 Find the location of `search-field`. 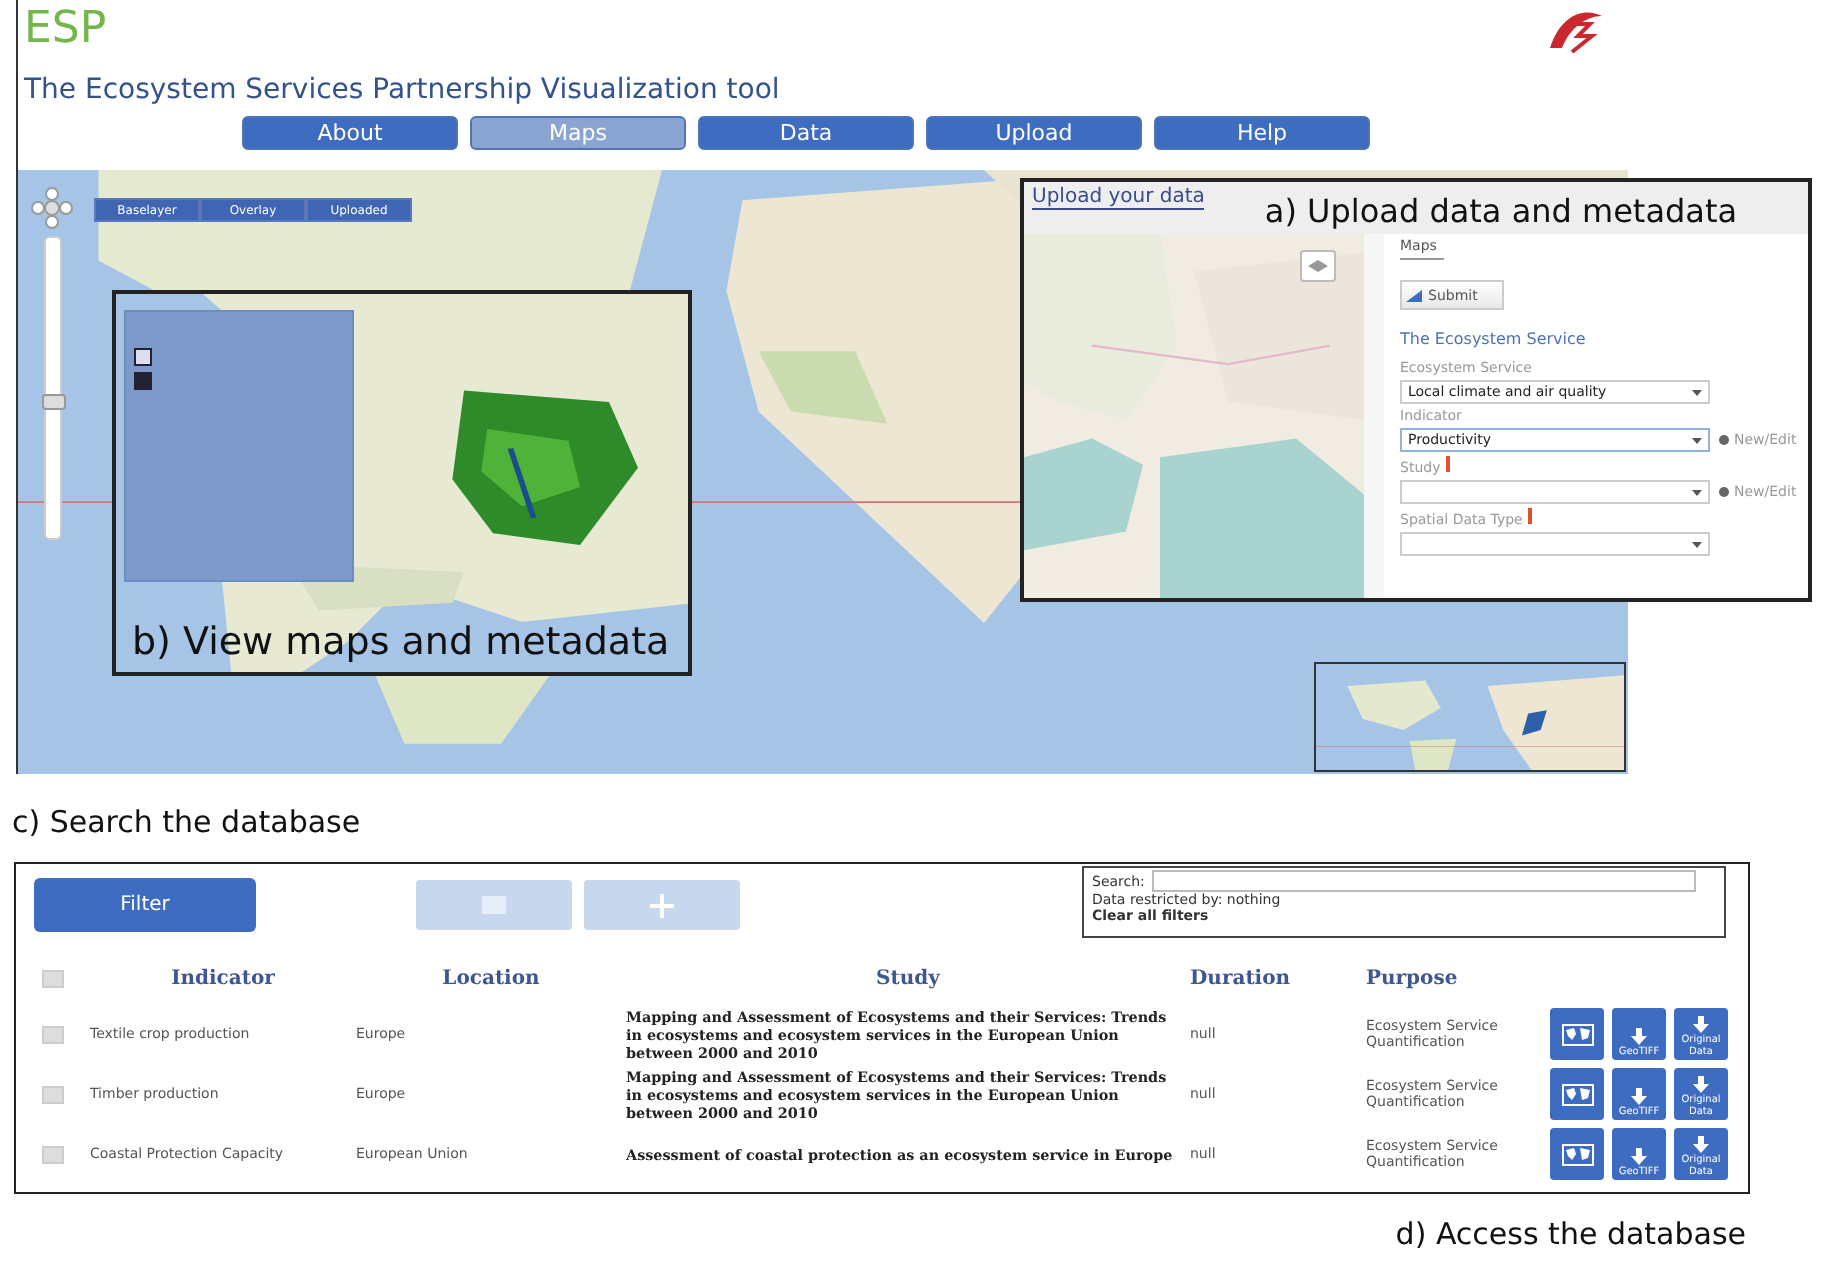

search-field is located at coordinates (1424, 881).